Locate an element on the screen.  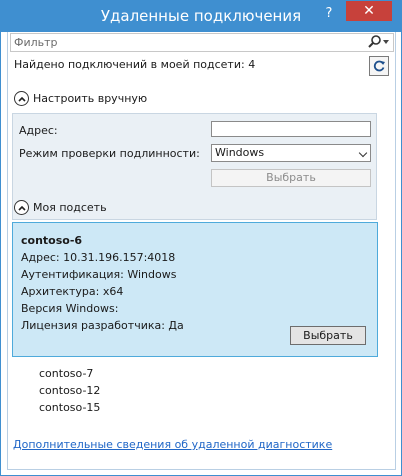
device-address: Адрес: 10.31.196.157:4018 is located at coordinates (98, 257).